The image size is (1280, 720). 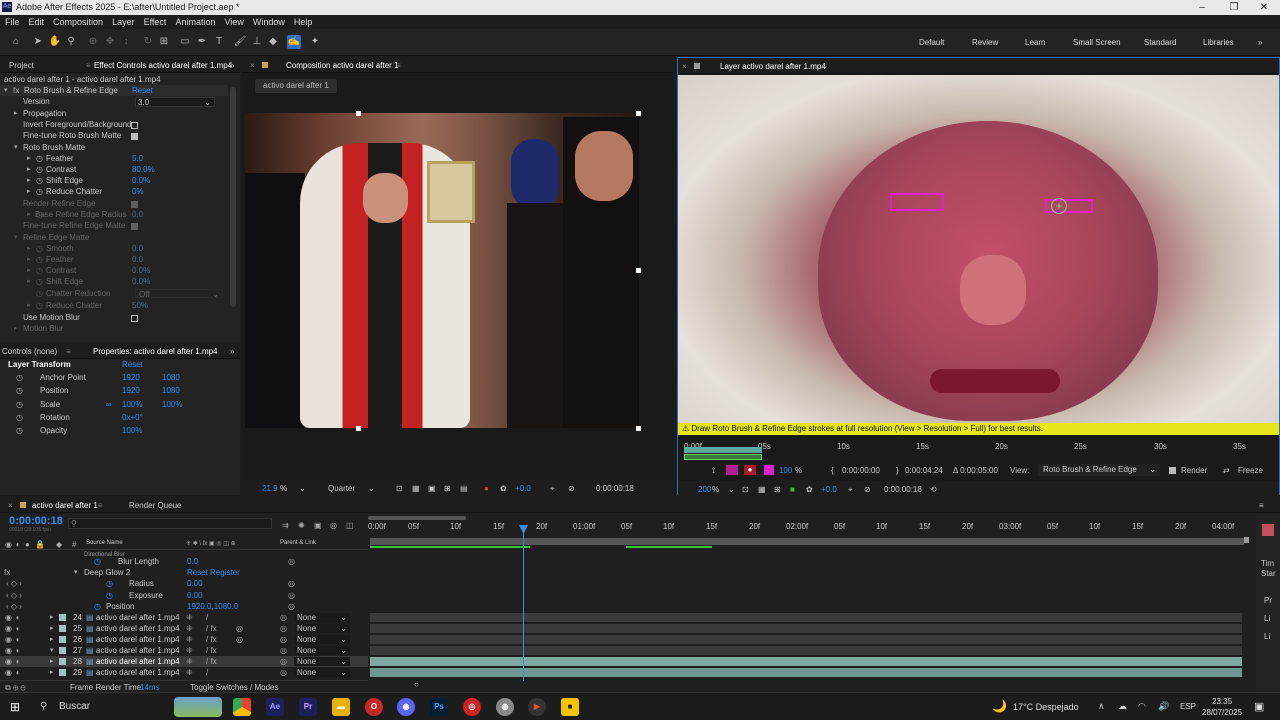 What do you see at coordinates (762, 489) in the screenshot?
I see `transparency-grid-icon: ▦` at bounding box center [762, 489].